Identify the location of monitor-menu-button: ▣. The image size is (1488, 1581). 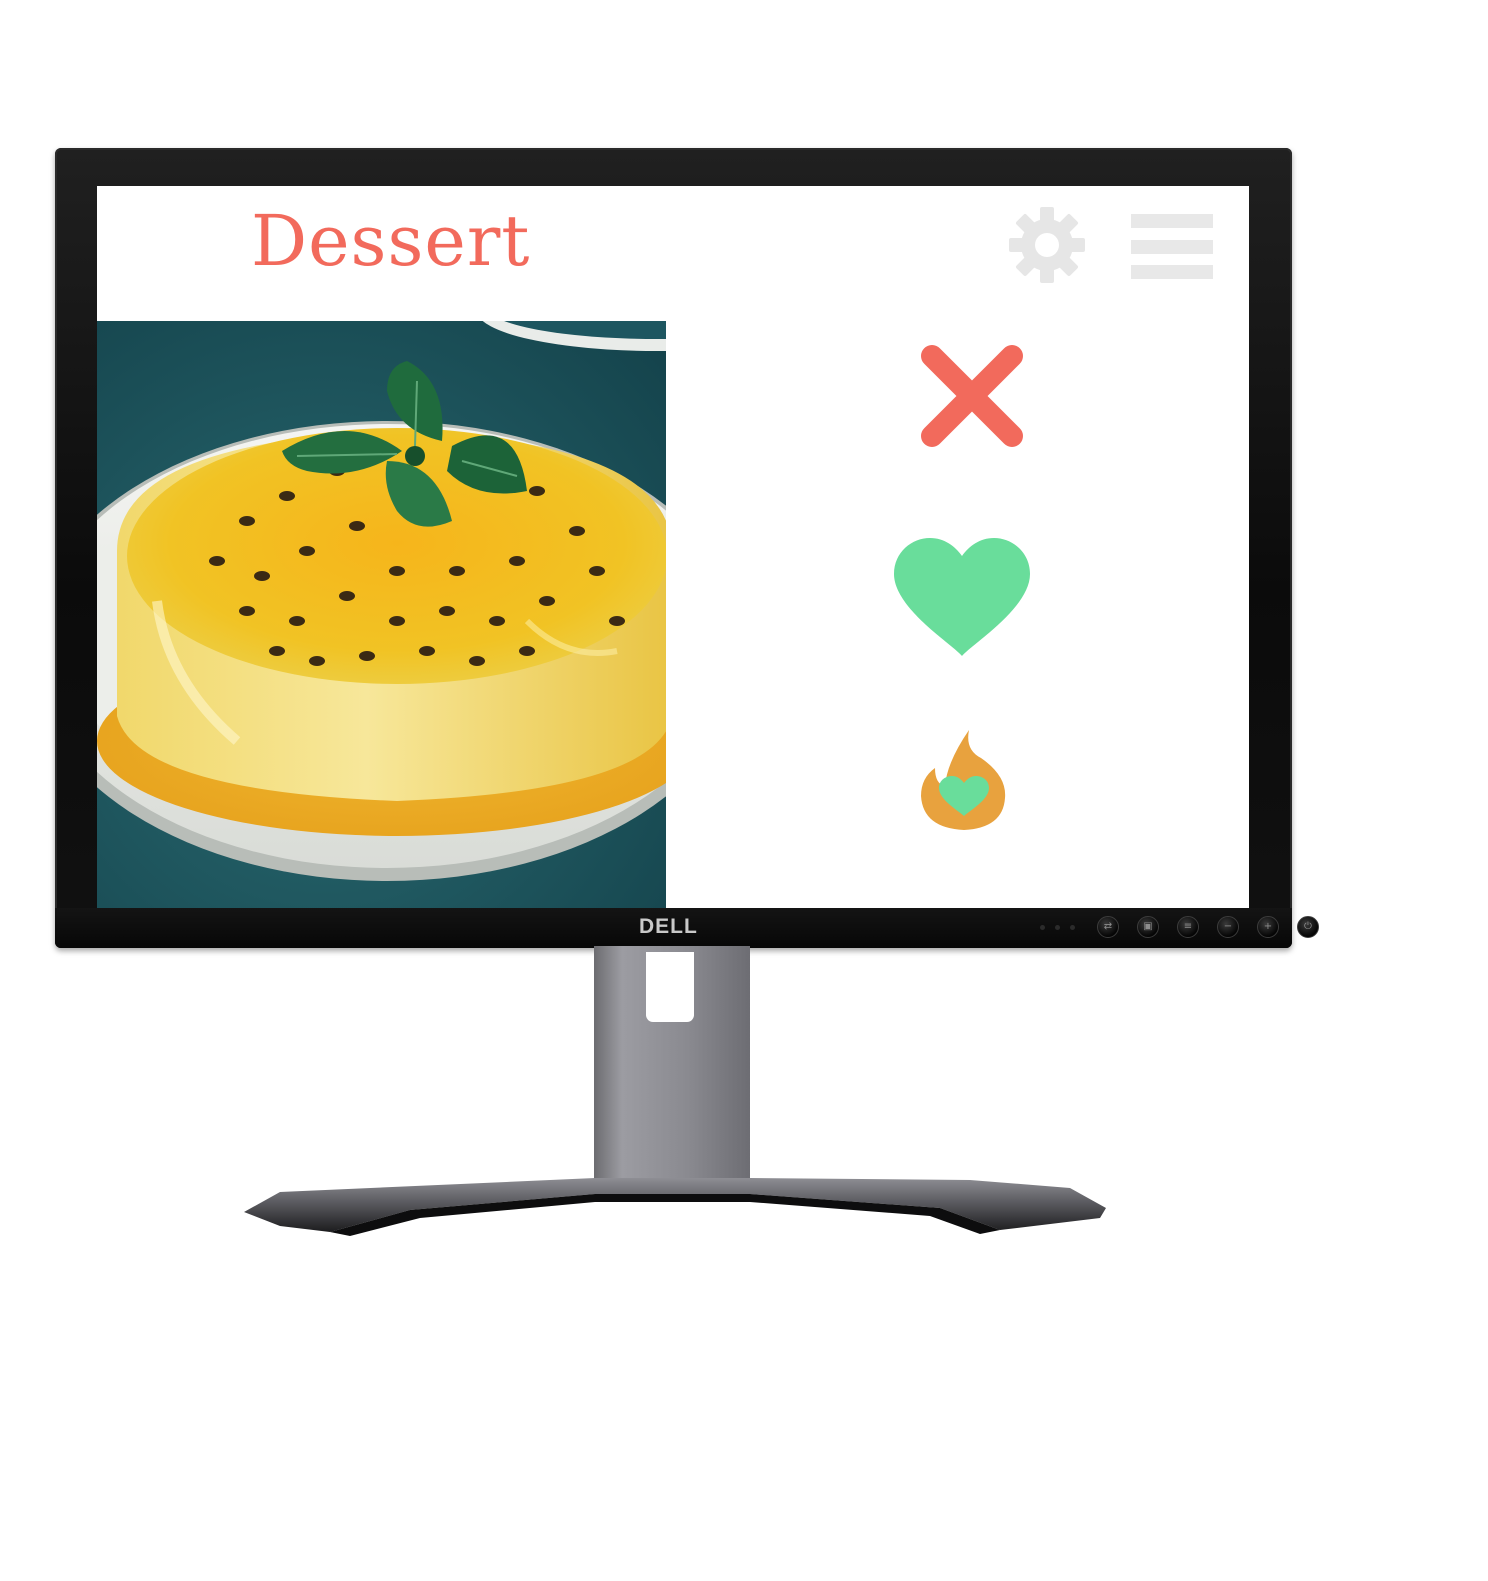
(1148, 927).